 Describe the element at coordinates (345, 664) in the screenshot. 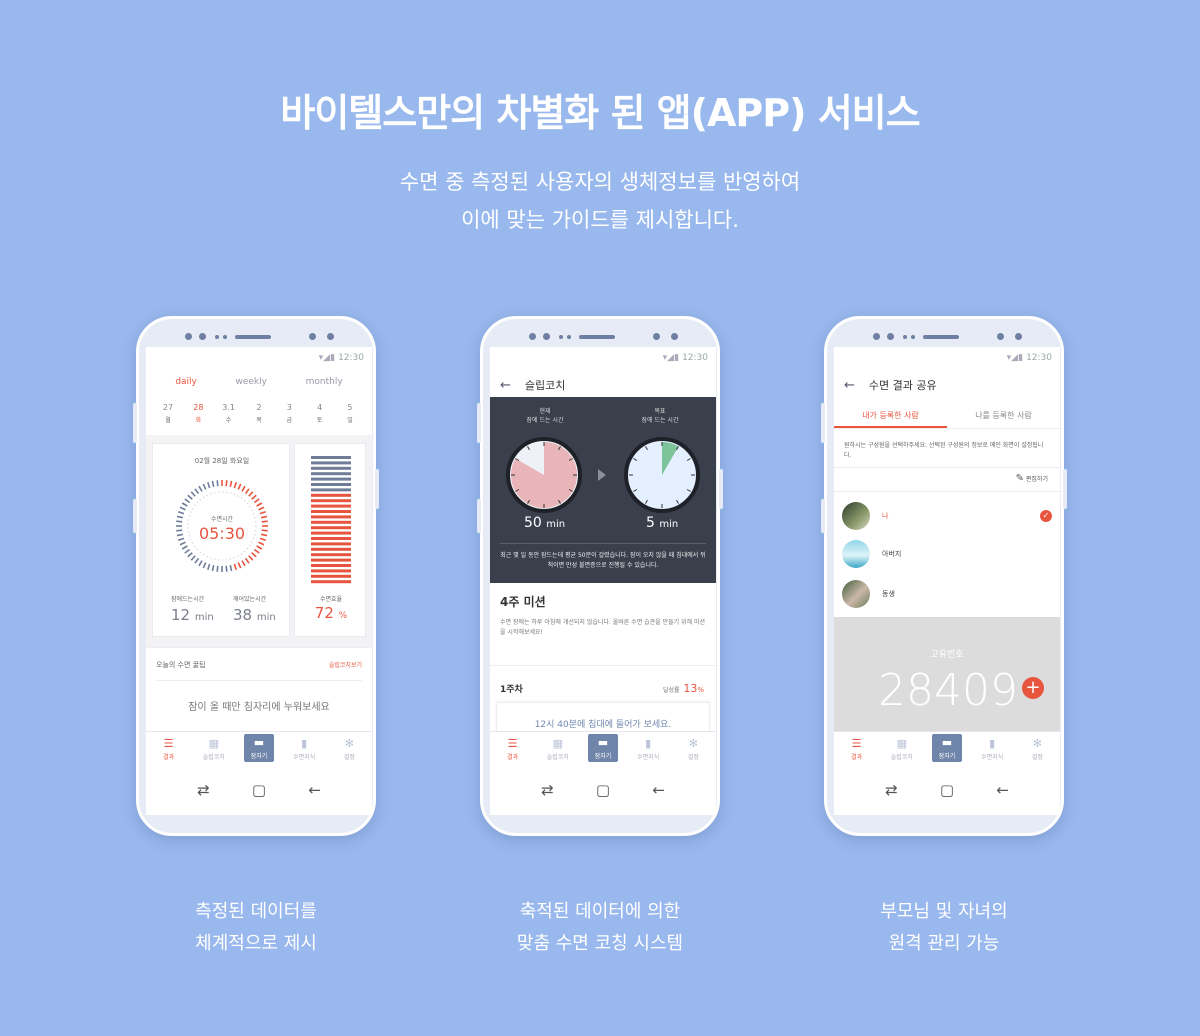

I see `sleep-coach-link: 슬립코치보기` at that location.